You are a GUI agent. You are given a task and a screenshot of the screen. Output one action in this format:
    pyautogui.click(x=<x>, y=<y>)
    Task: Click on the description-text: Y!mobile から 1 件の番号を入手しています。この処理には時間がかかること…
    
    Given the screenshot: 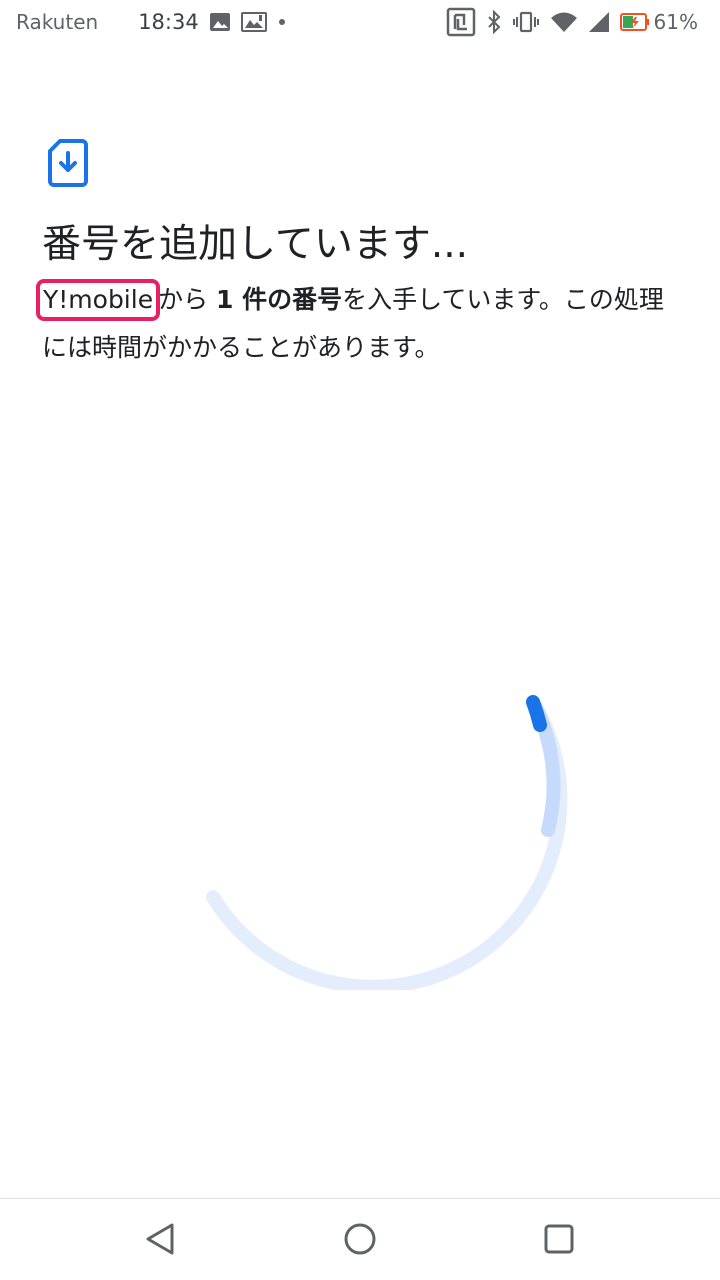 What is the action you would take?
    pyautogui.click(x=358, y=324)
    